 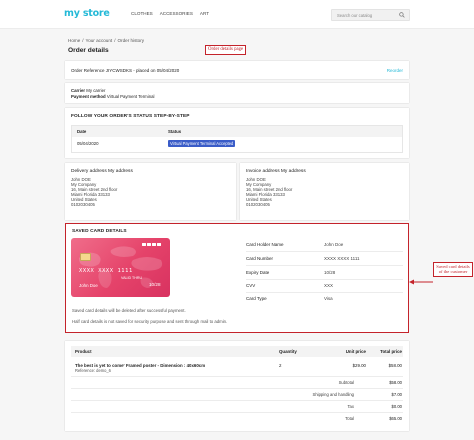 What do you see at coordinates (175, 131) in the screenshot?
I see `status-col-status: Status` at bounding box center [175, 131].